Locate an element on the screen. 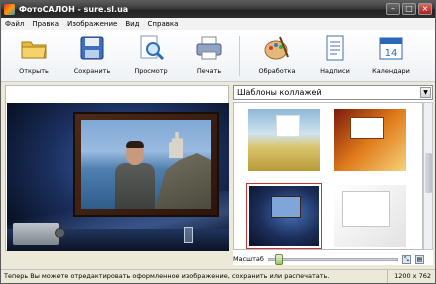  process-button: Обработка is located at coordinates (277, 56).